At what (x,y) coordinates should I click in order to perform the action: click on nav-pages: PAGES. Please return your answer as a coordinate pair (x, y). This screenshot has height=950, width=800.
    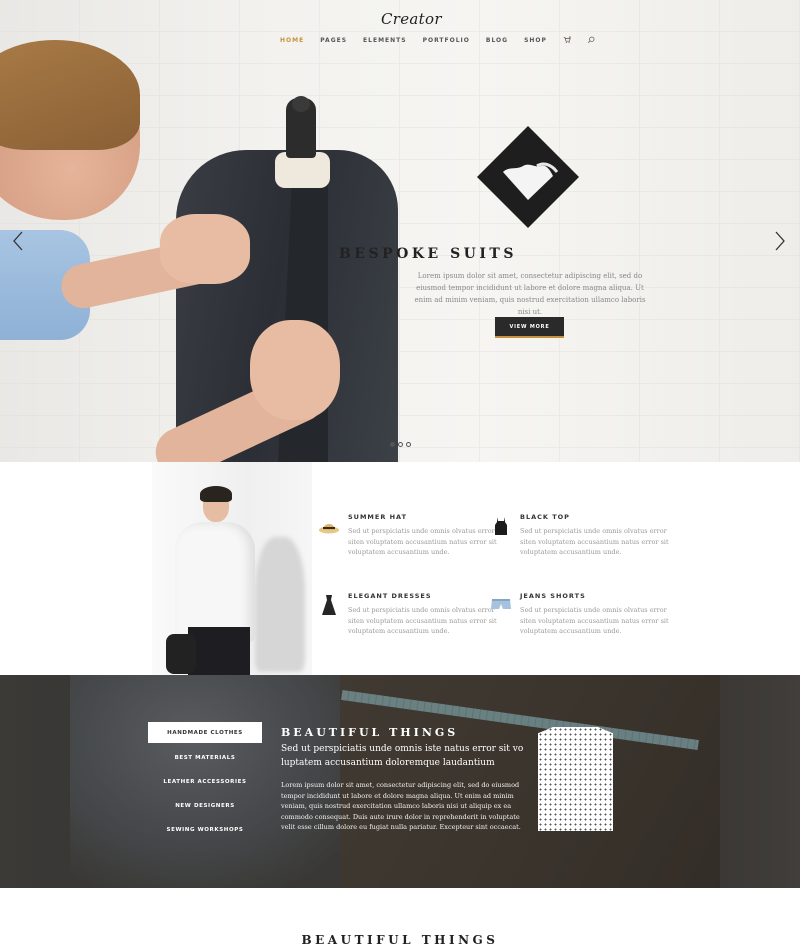
    Looking at the image, I should click on (333, 40).